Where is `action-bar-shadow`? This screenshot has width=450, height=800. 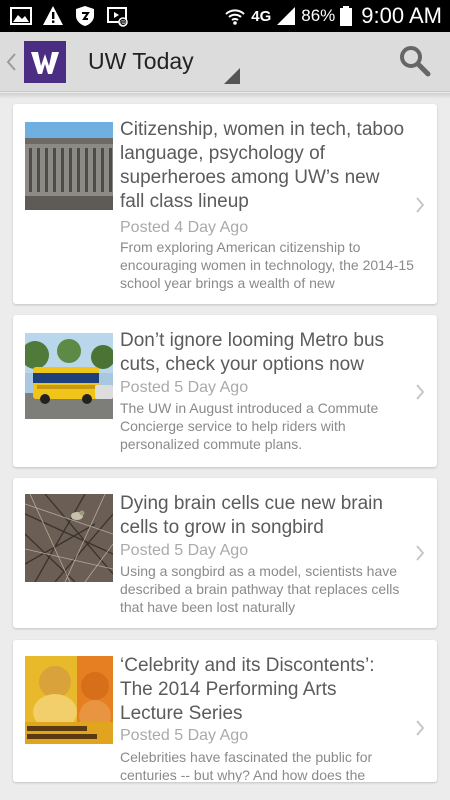
action-bar-shadow is located at coordinates (225, 96).